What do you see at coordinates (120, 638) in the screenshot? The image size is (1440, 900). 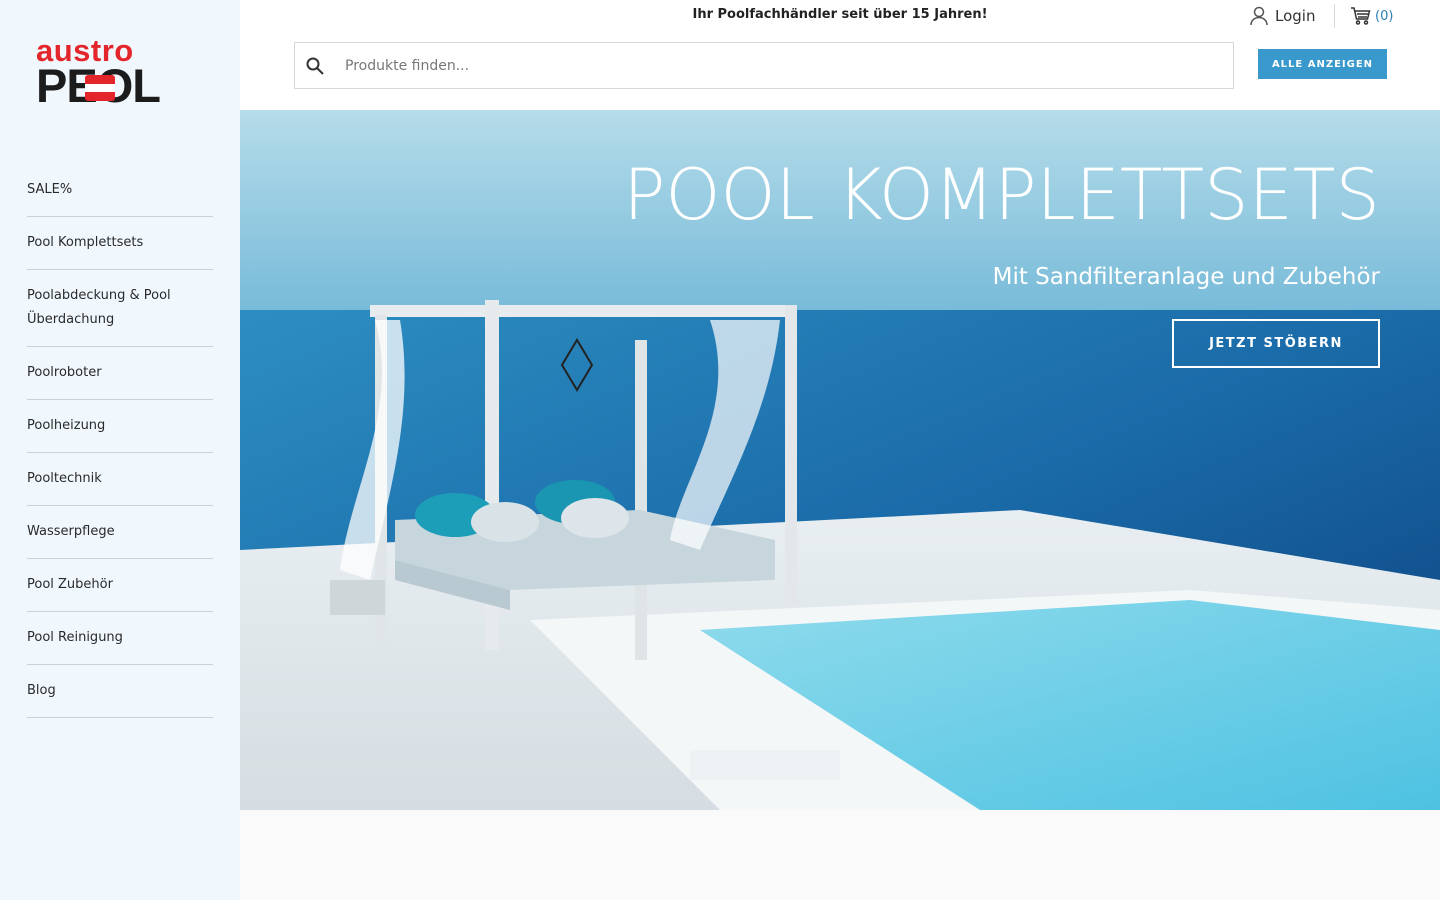 I see `nav-item-pool-reinigung: Pool Reinigung` at bounding box center [120, 638].